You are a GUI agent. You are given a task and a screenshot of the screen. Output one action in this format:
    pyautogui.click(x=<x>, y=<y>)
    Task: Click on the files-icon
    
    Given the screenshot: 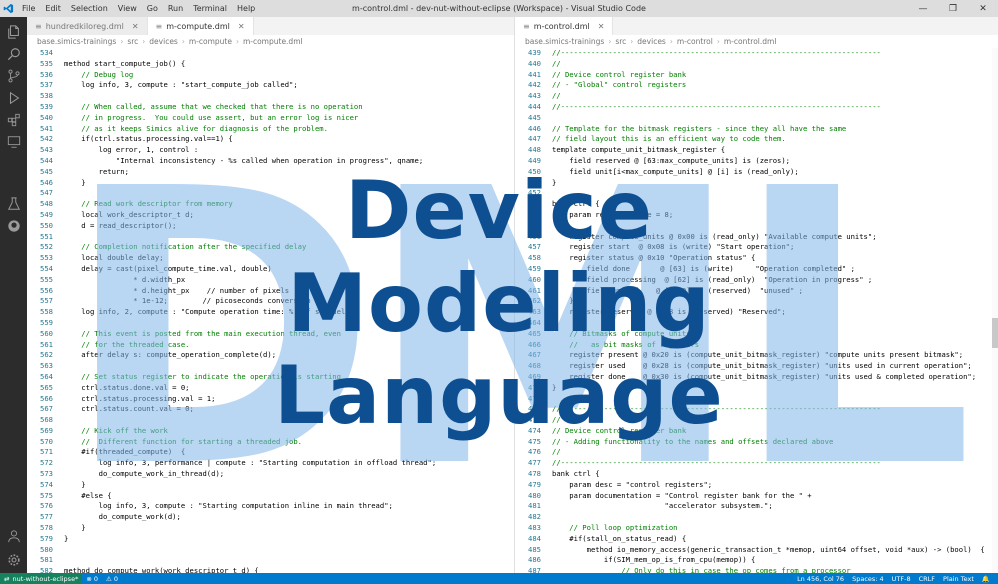 What is the action you would take?
    pyautogui.click(x=13, y=32)
    